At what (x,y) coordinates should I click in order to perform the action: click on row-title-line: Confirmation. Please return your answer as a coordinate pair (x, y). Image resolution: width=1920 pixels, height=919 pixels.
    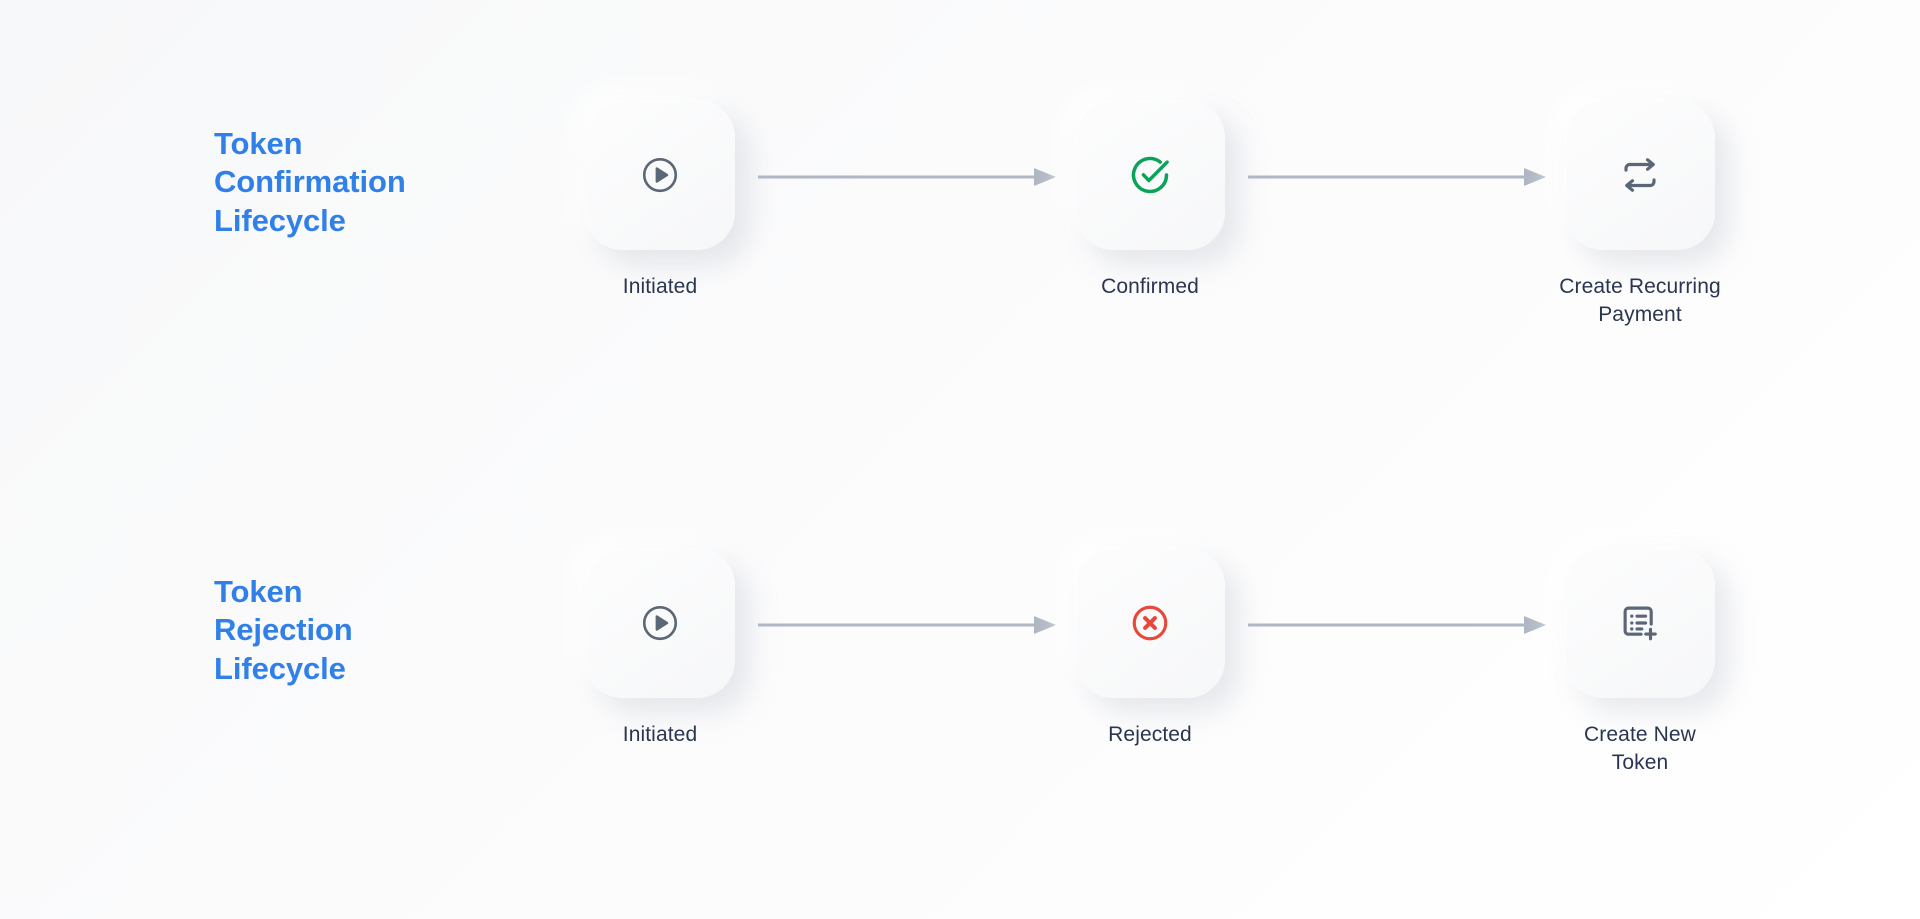
    Looking at the image, I should click on (310, 182).